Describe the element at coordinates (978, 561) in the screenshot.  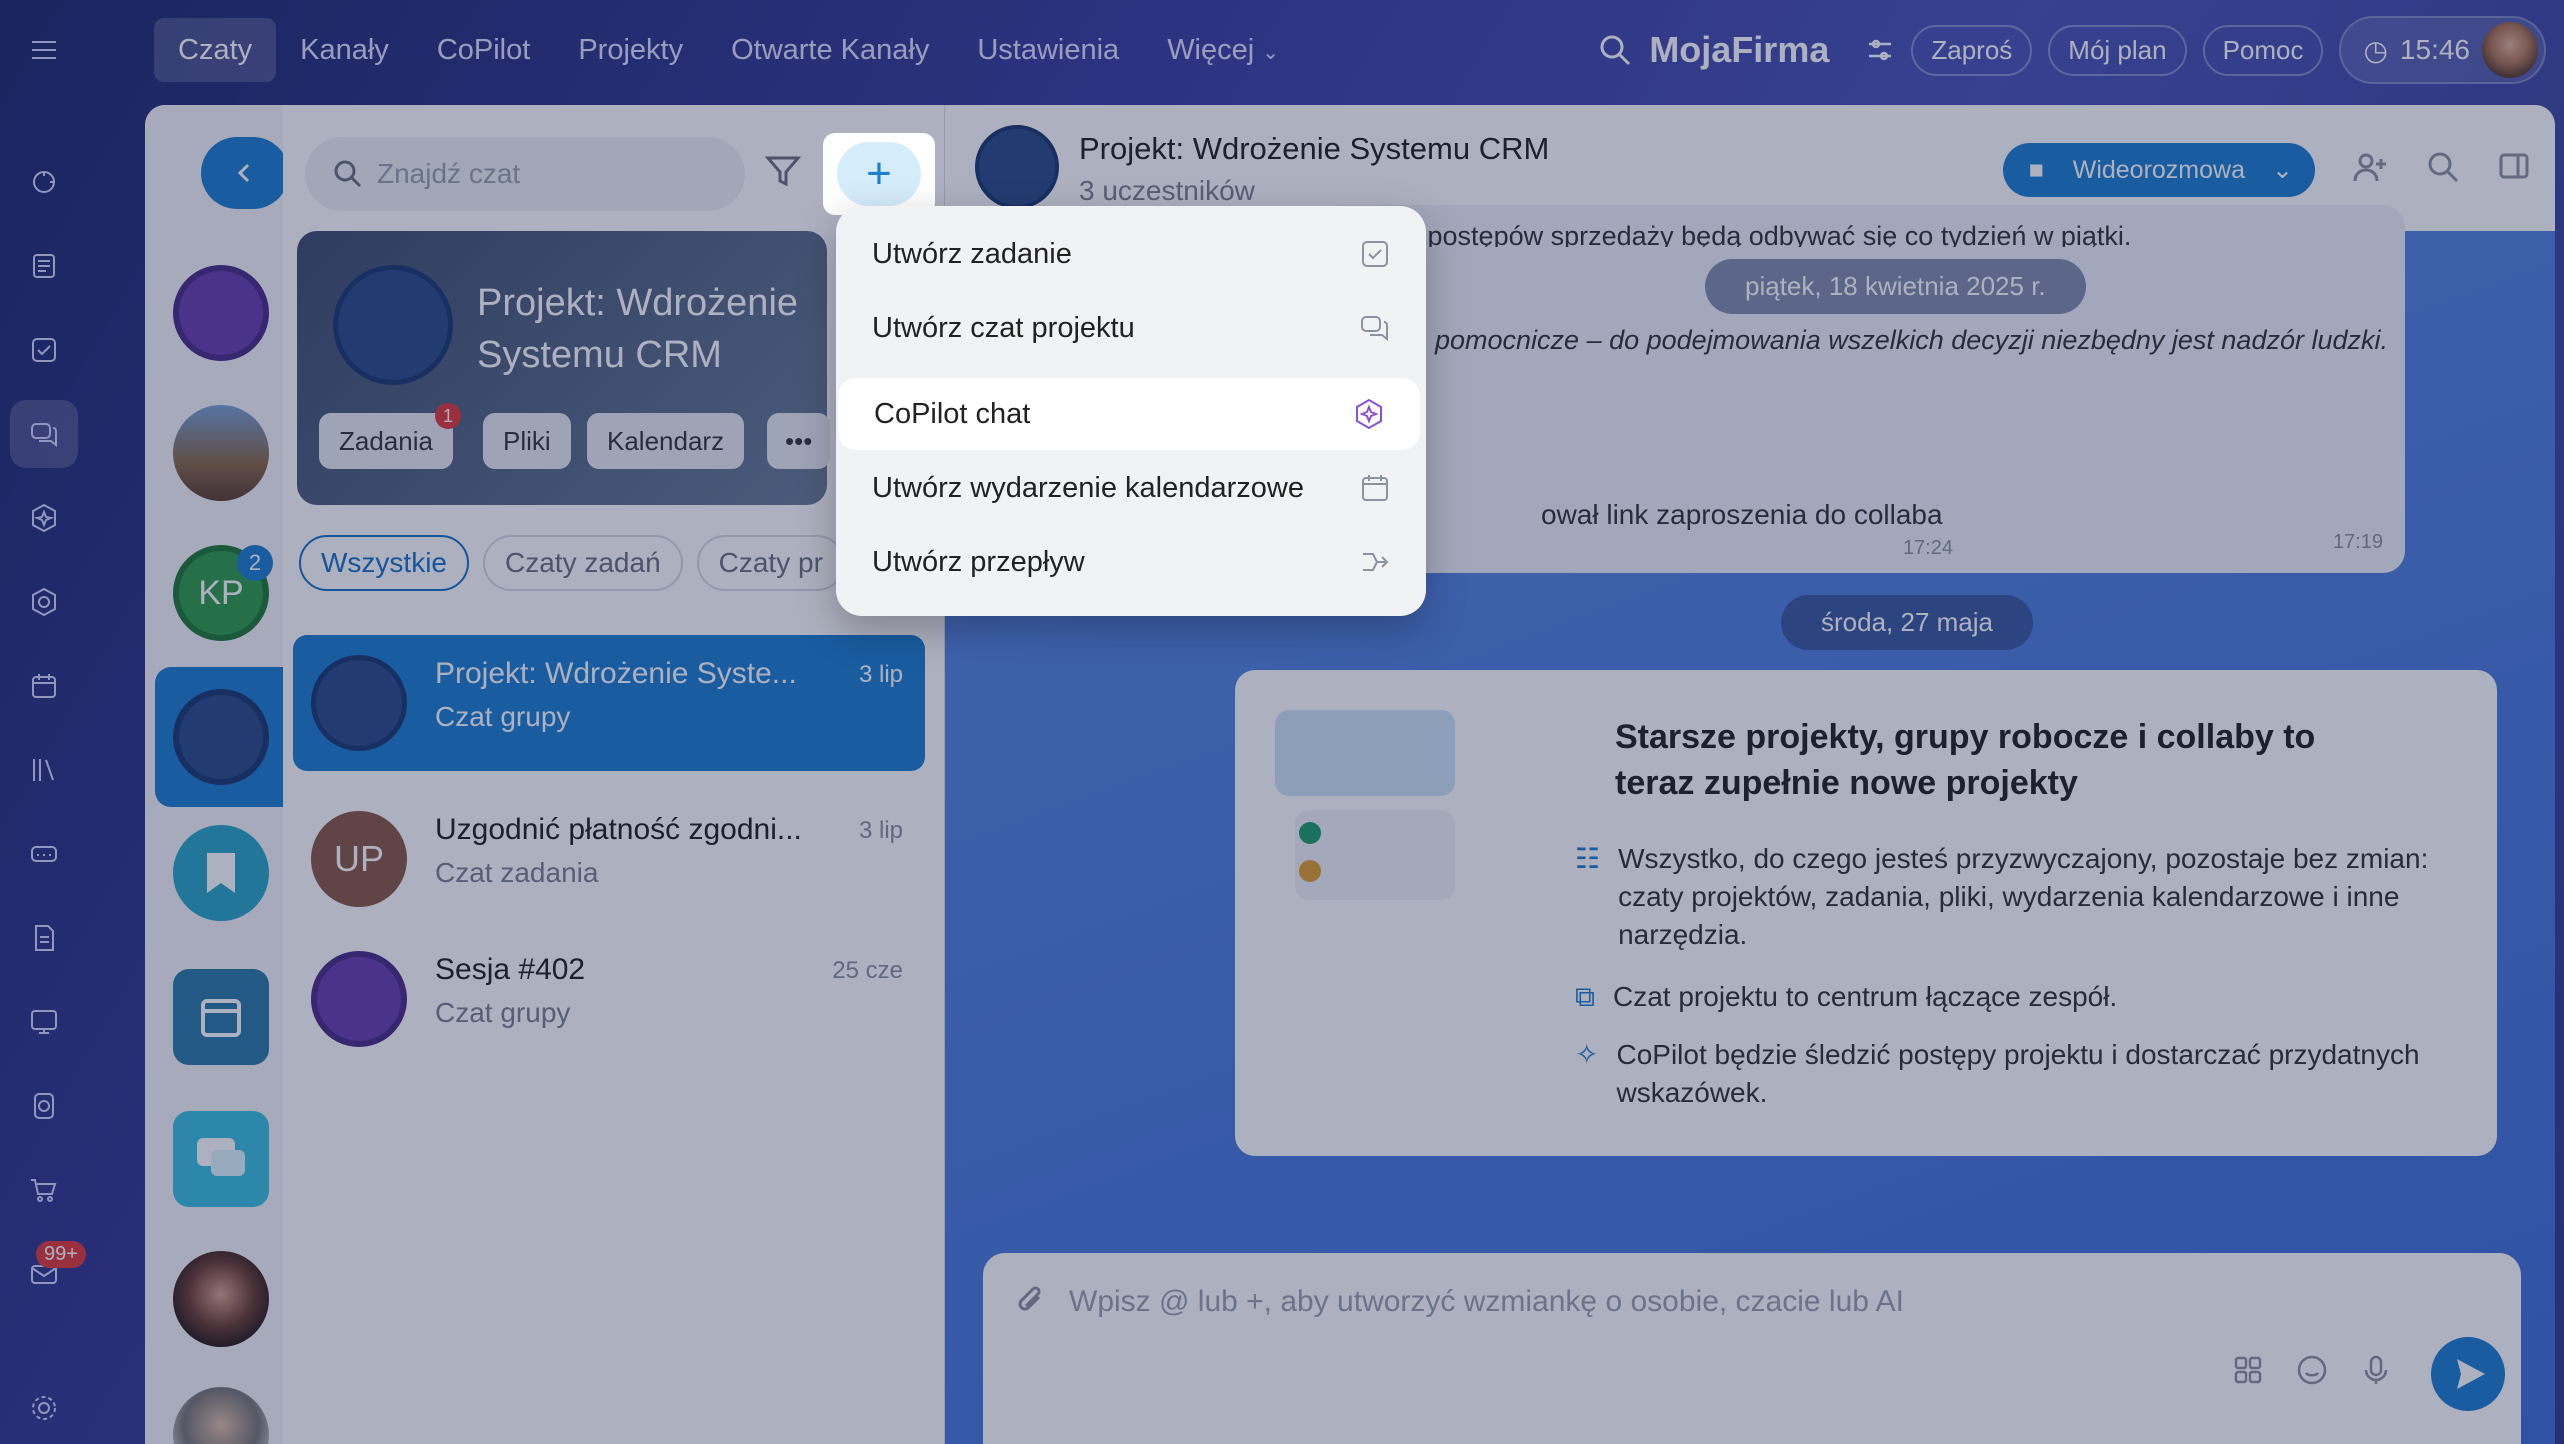
I see `menu-item-label: Utwórz przepływ` at that location.